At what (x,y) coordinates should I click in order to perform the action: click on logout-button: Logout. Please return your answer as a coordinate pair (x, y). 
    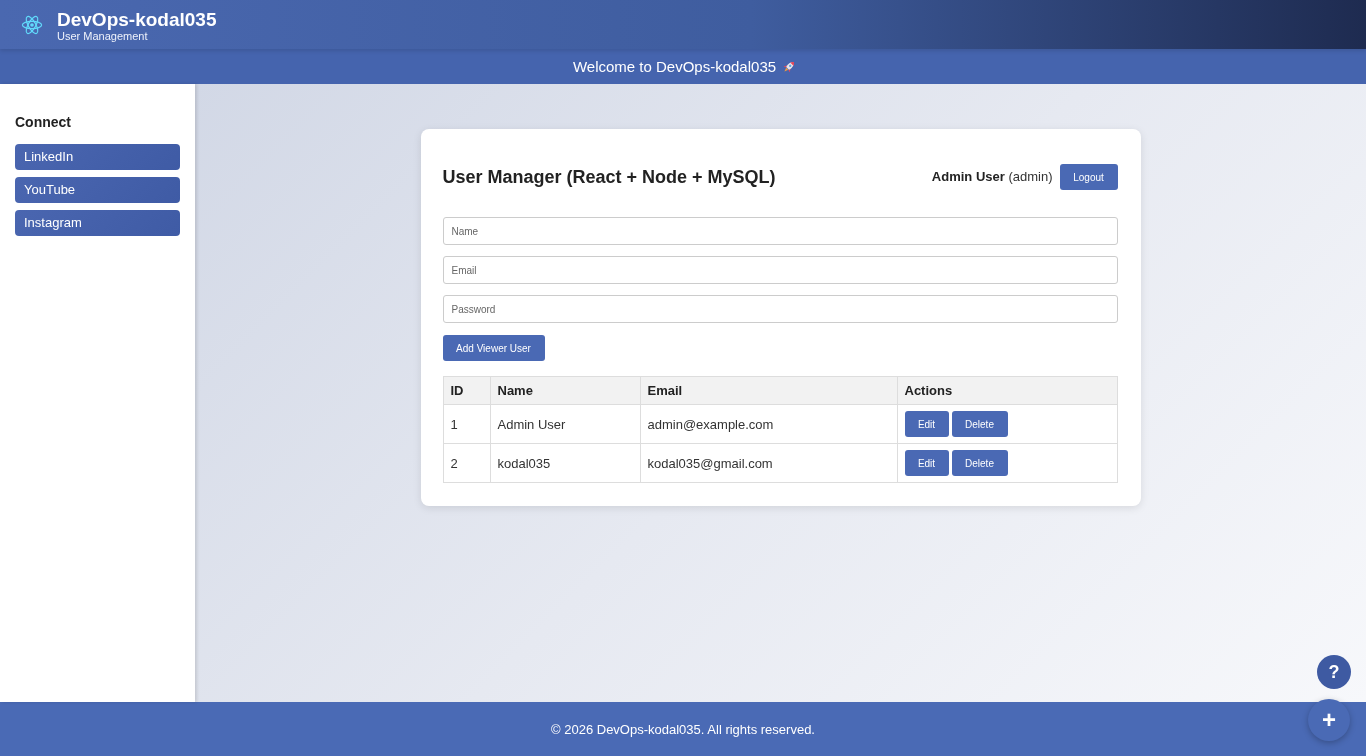
    Looking at the image, I should click on (1088, 177).